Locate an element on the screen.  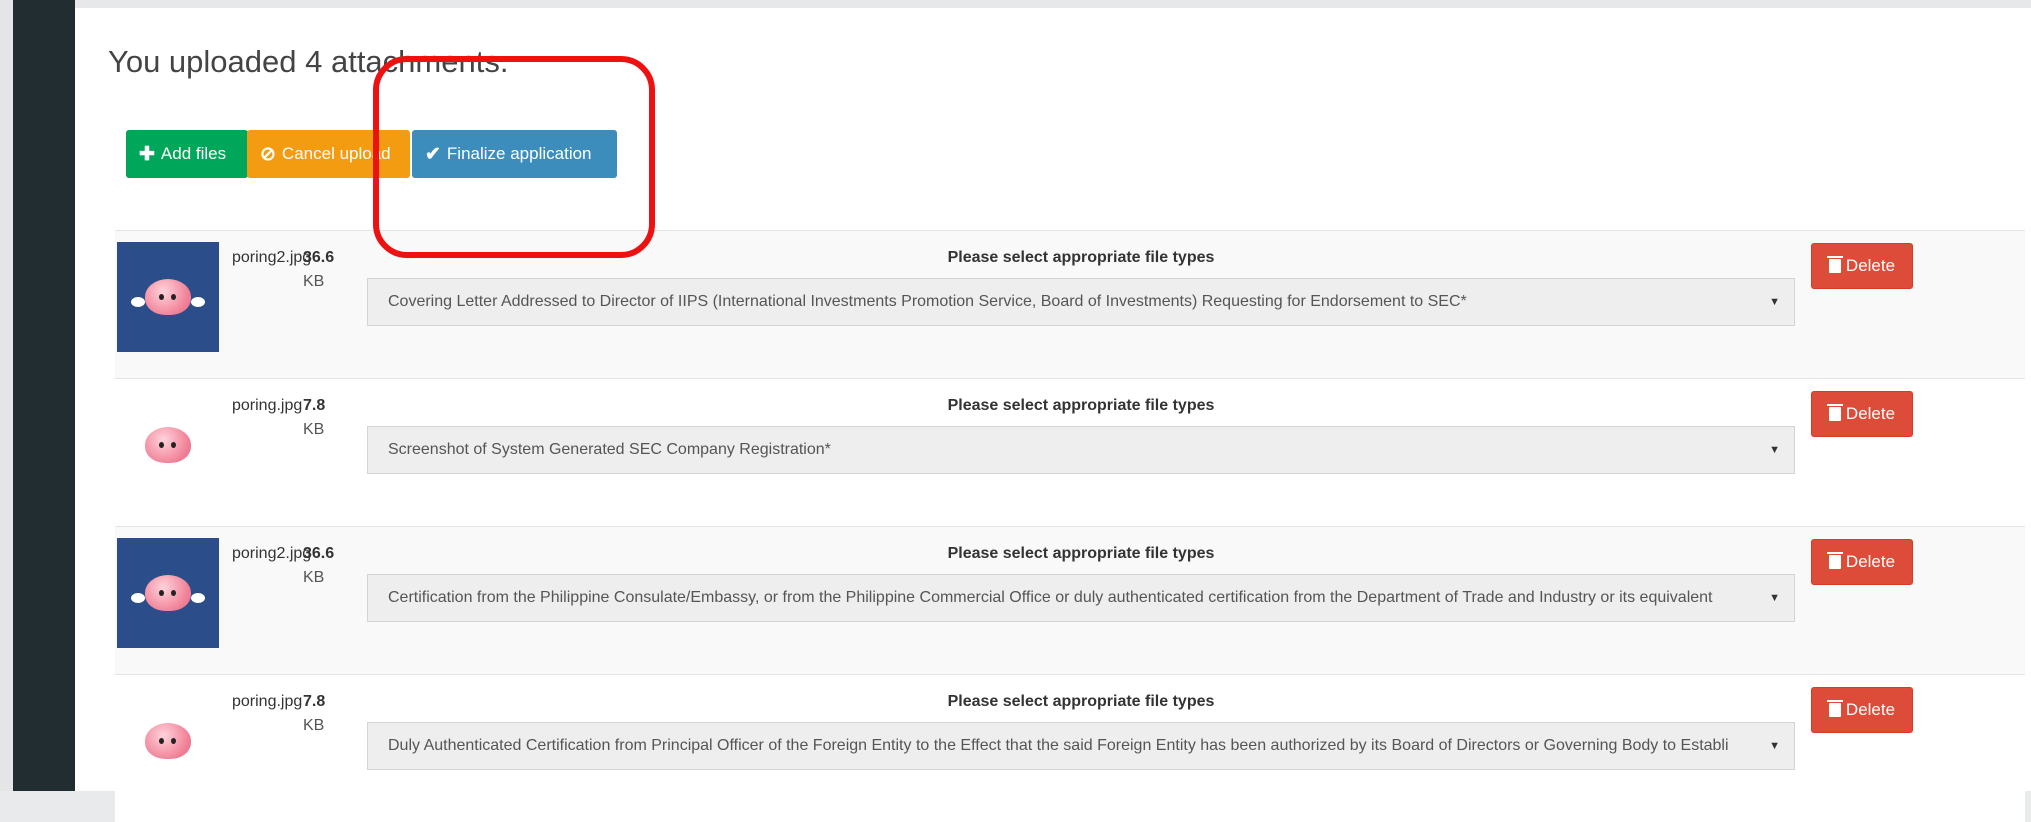
cancel-upload-button: ⊘ Cancel upload is located at coordinates (328, 154).